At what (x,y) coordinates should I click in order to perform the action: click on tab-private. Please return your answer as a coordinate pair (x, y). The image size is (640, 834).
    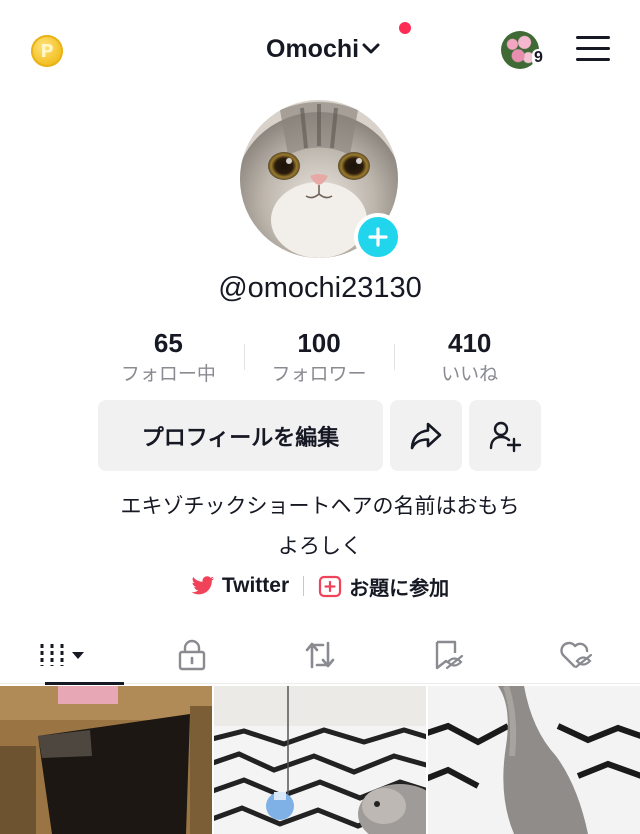
    Looking at the image, I should click on (192, 655).